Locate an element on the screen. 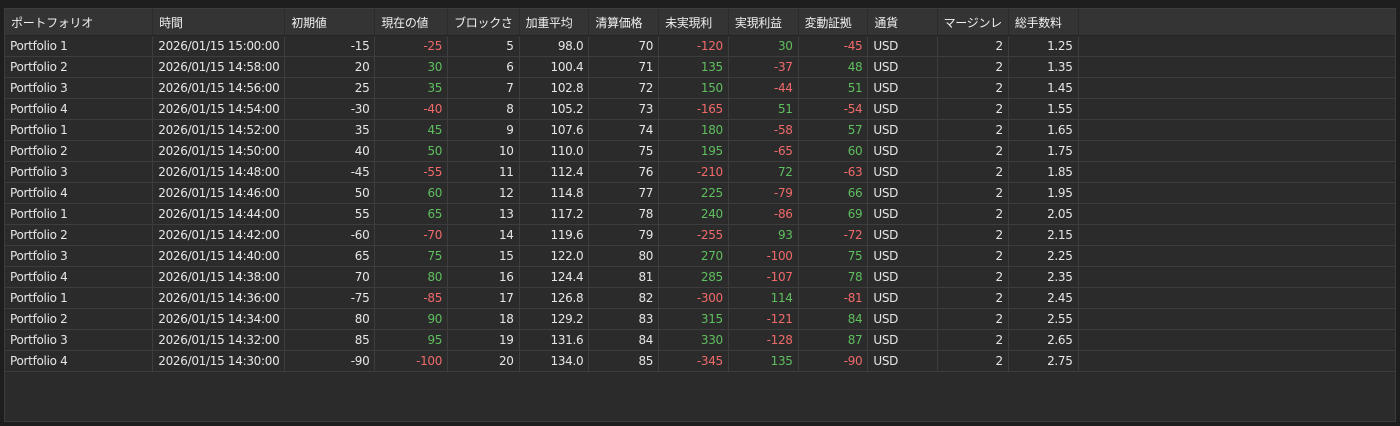 This screenshot has height=426, width=1400. cell-total-fees: 1.45 is located at coordinates (1043, 88).